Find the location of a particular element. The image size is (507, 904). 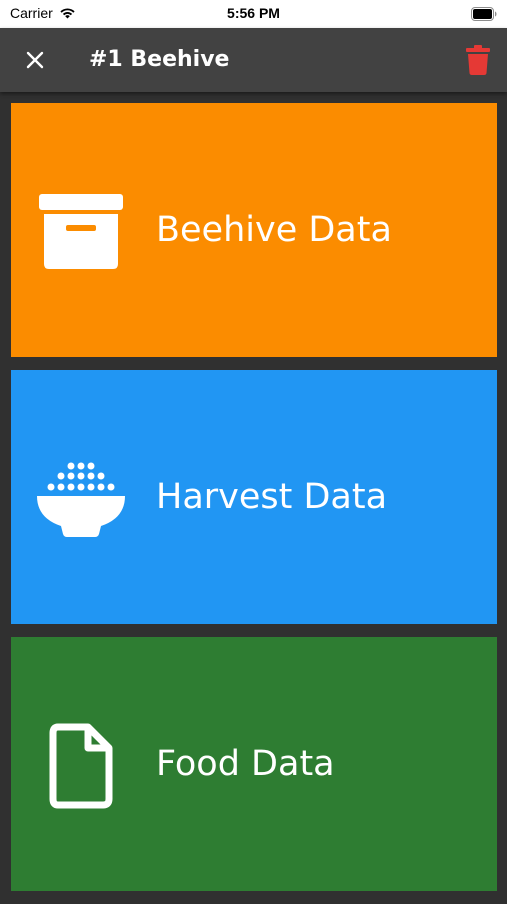

status-bar: Carrier 5:56 PM is located at coordinates (253, 14).